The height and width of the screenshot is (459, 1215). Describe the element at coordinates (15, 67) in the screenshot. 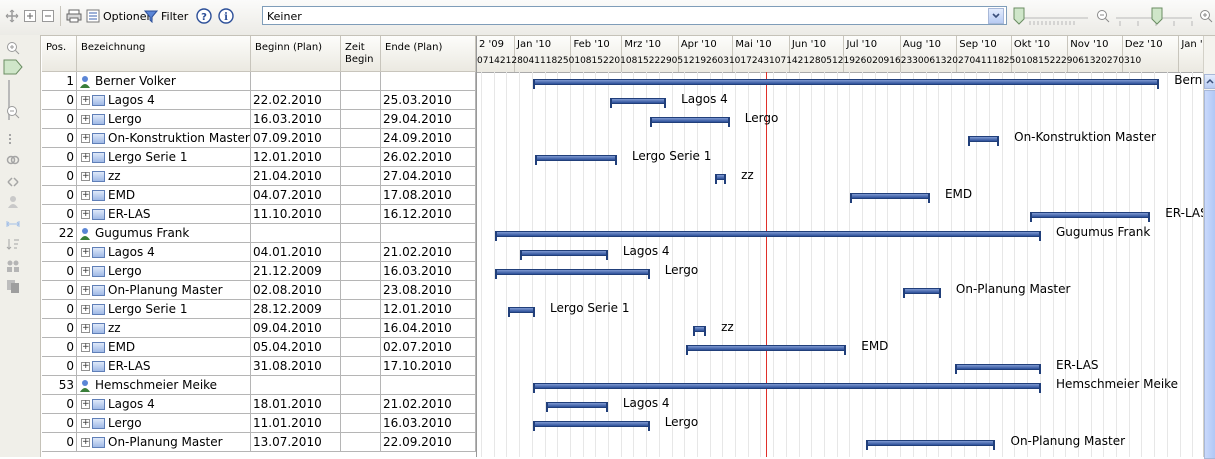

I see `vertical-zoom-slider` at that location.